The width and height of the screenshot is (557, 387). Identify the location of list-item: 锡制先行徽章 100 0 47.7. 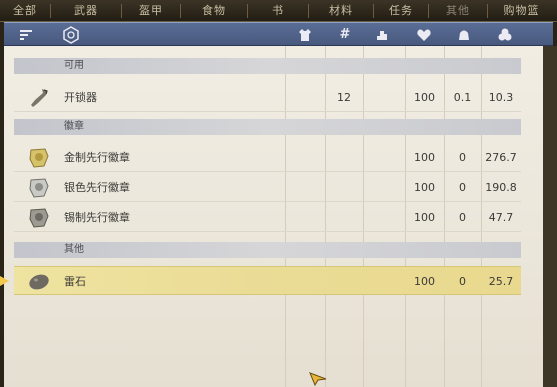
(267, 217).